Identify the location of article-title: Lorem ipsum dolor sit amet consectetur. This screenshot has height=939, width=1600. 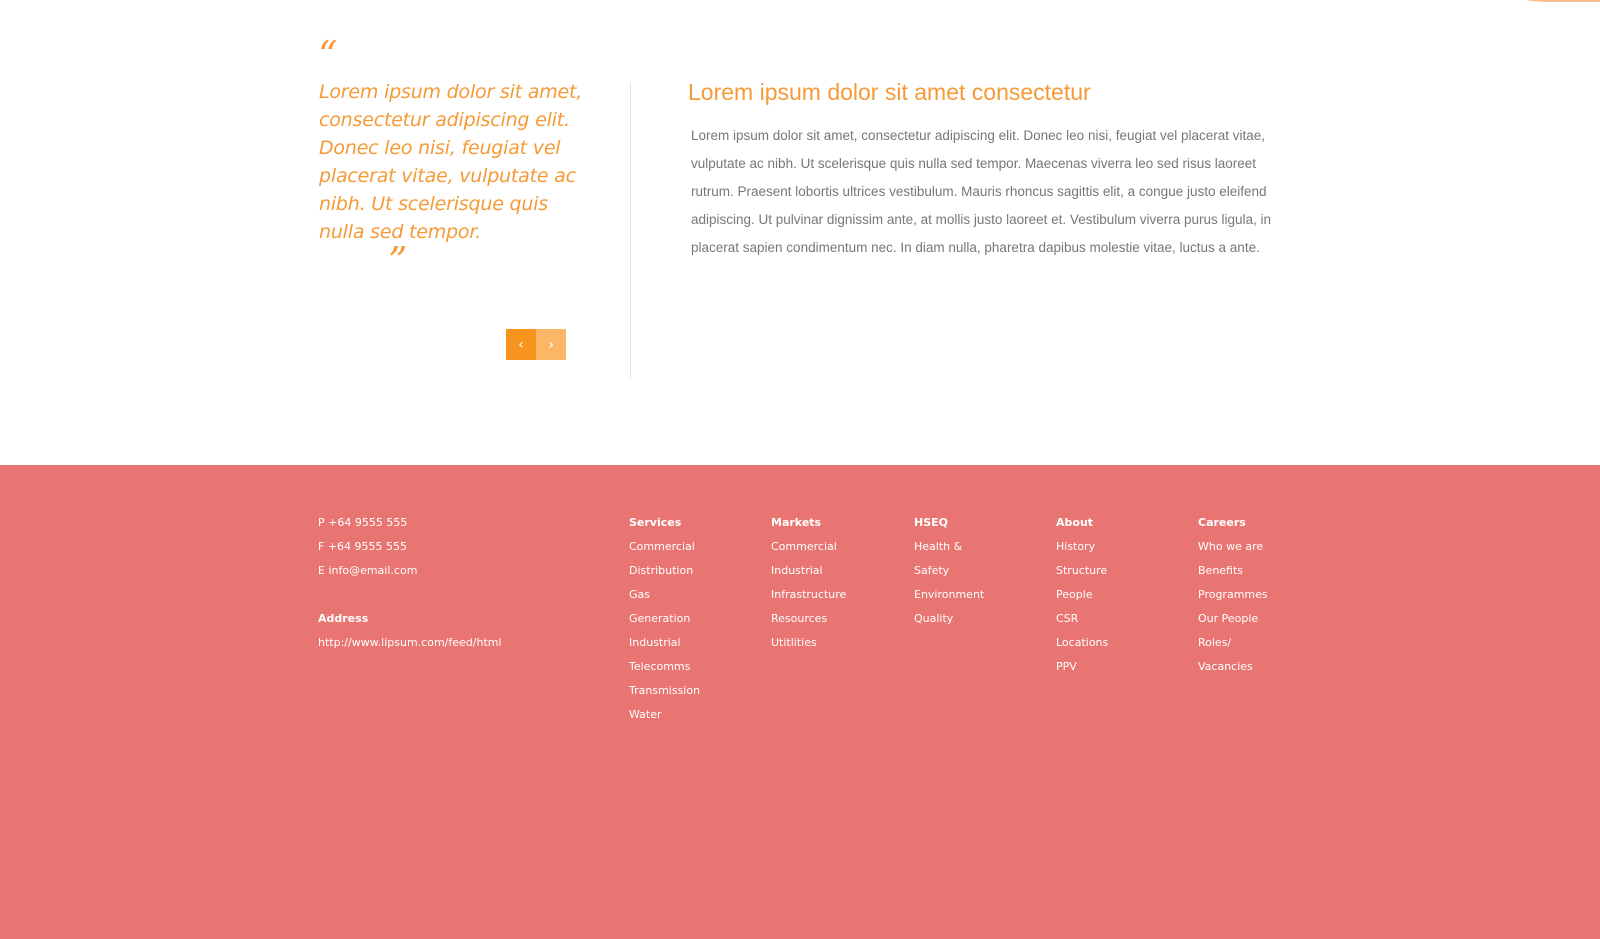
(889, 92).